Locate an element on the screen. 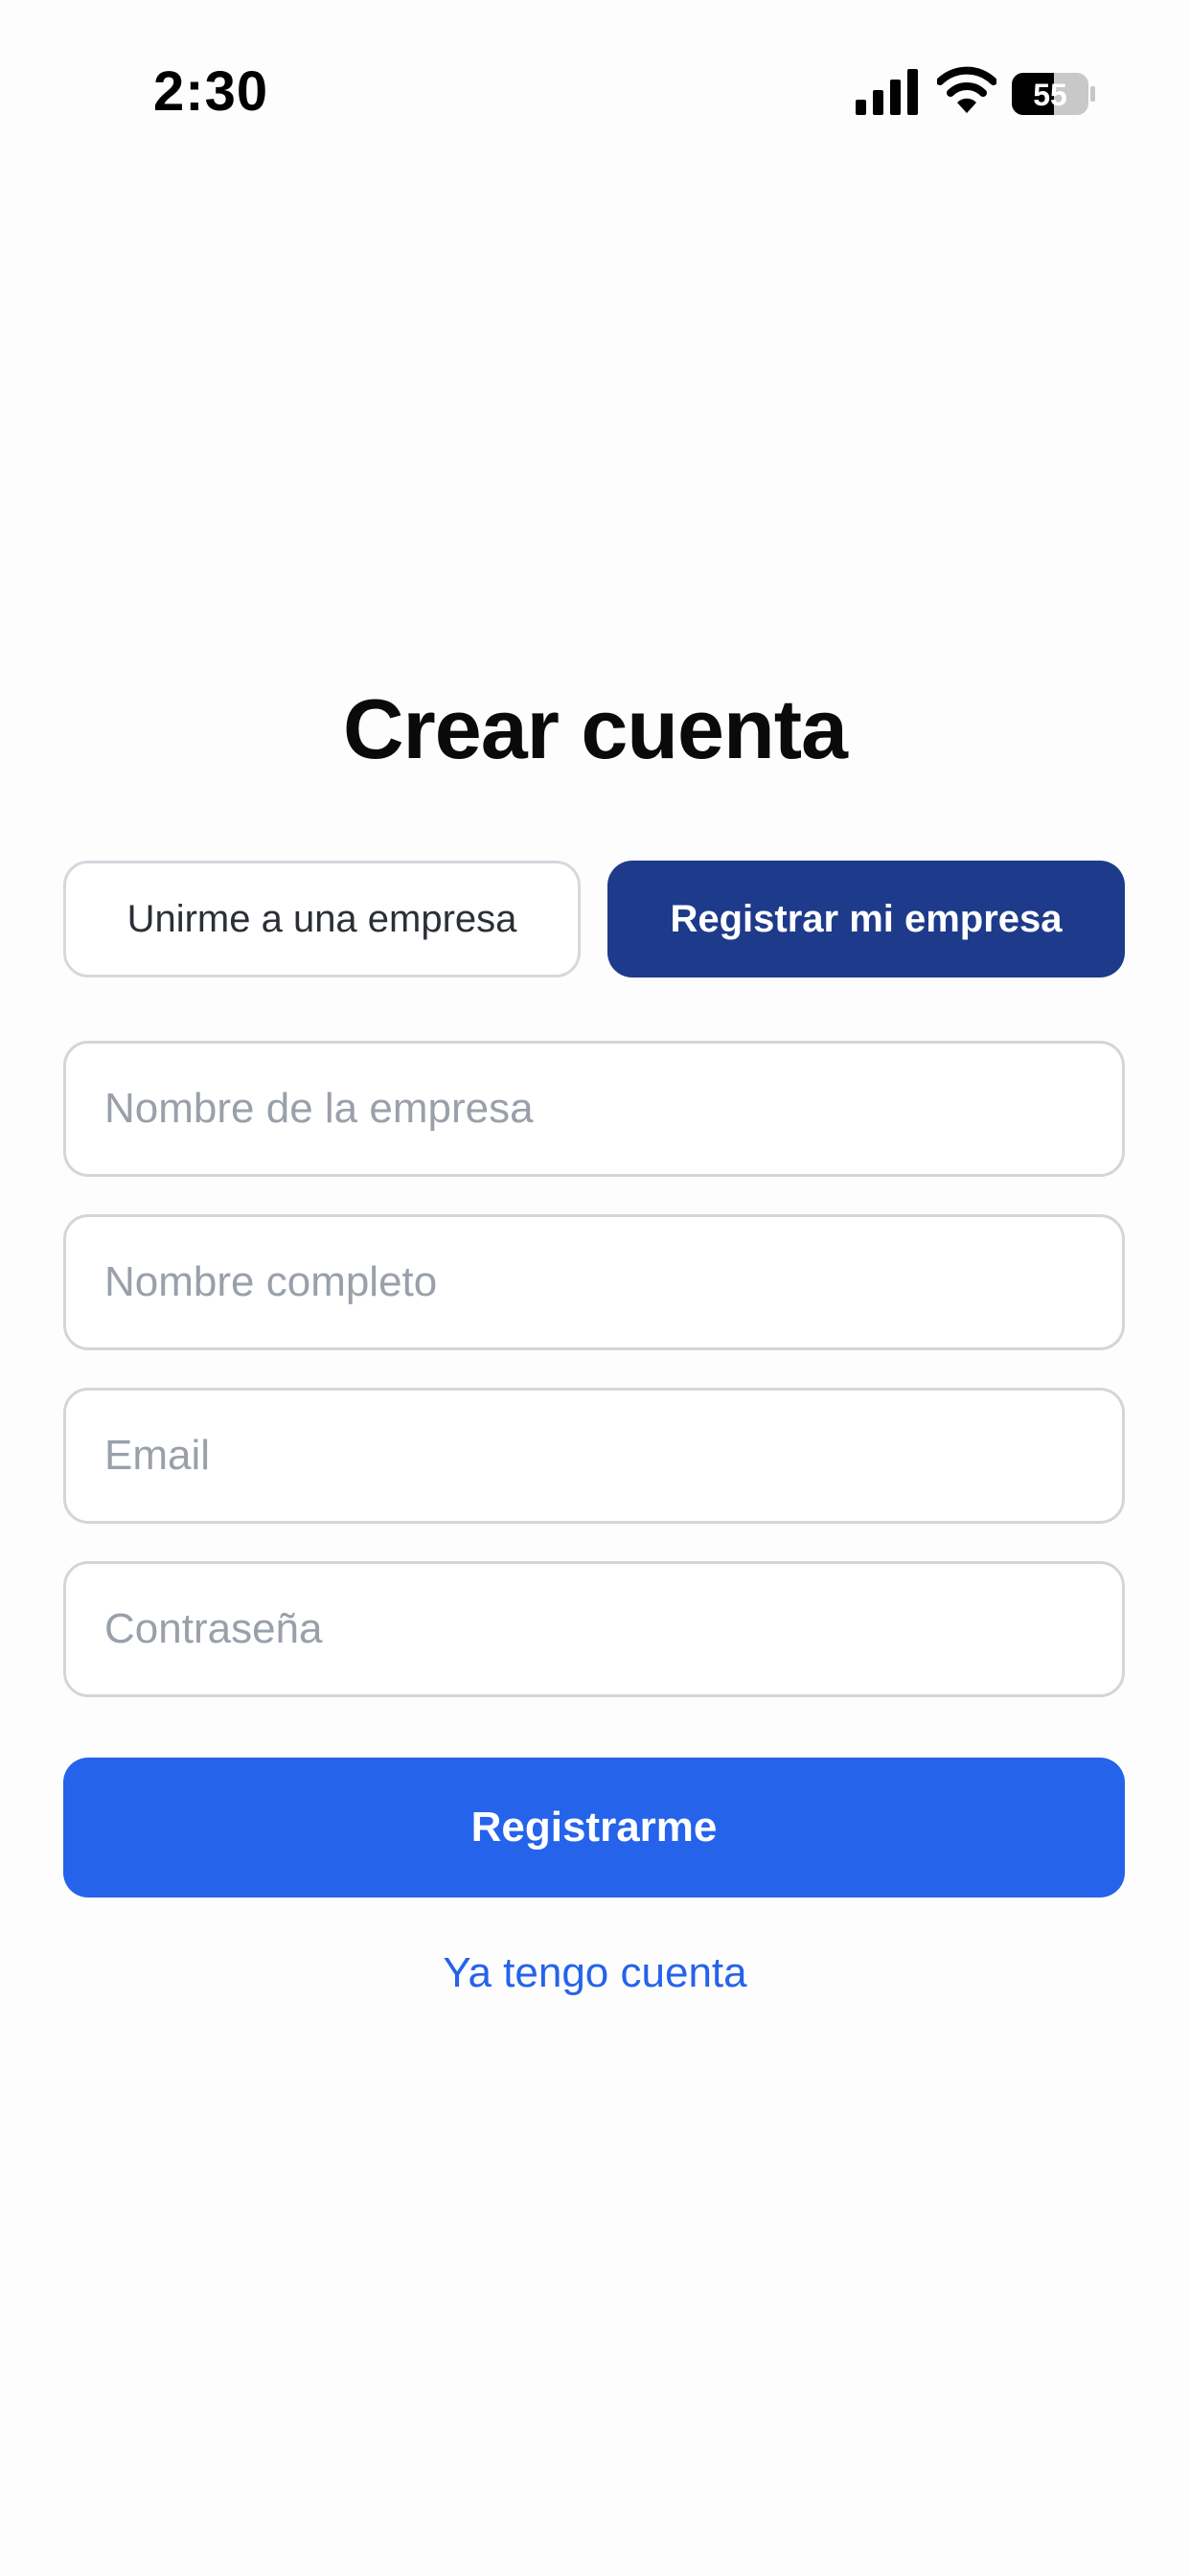  email-field is located at coordinates (594, 1456).